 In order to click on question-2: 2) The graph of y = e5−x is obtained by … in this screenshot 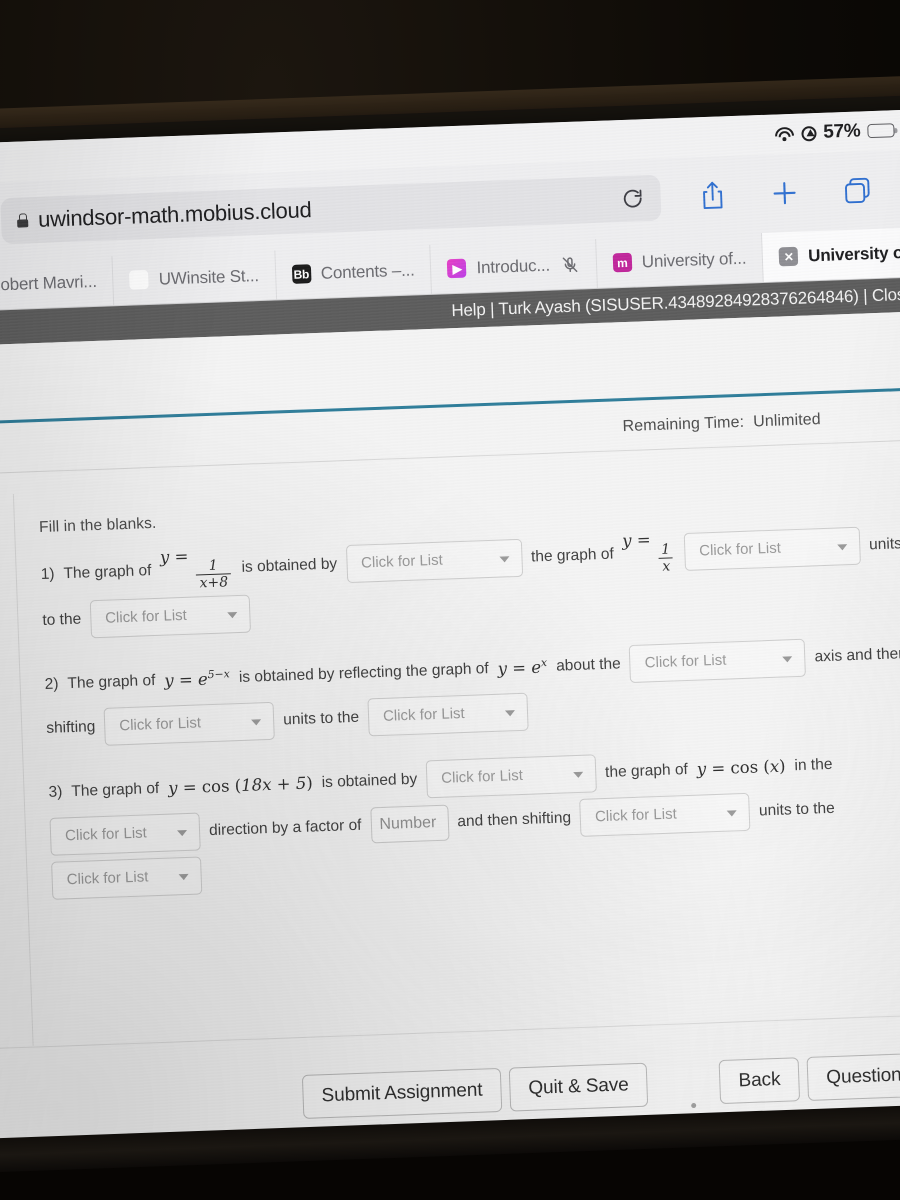, I will do `click(472, 690)`.